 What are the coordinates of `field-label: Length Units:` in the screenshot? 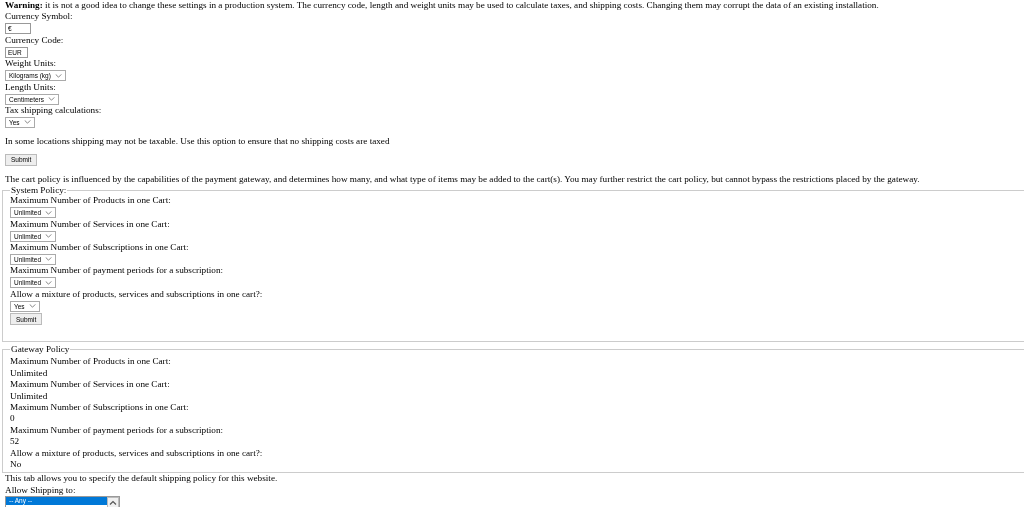 It's located at (31, 87).